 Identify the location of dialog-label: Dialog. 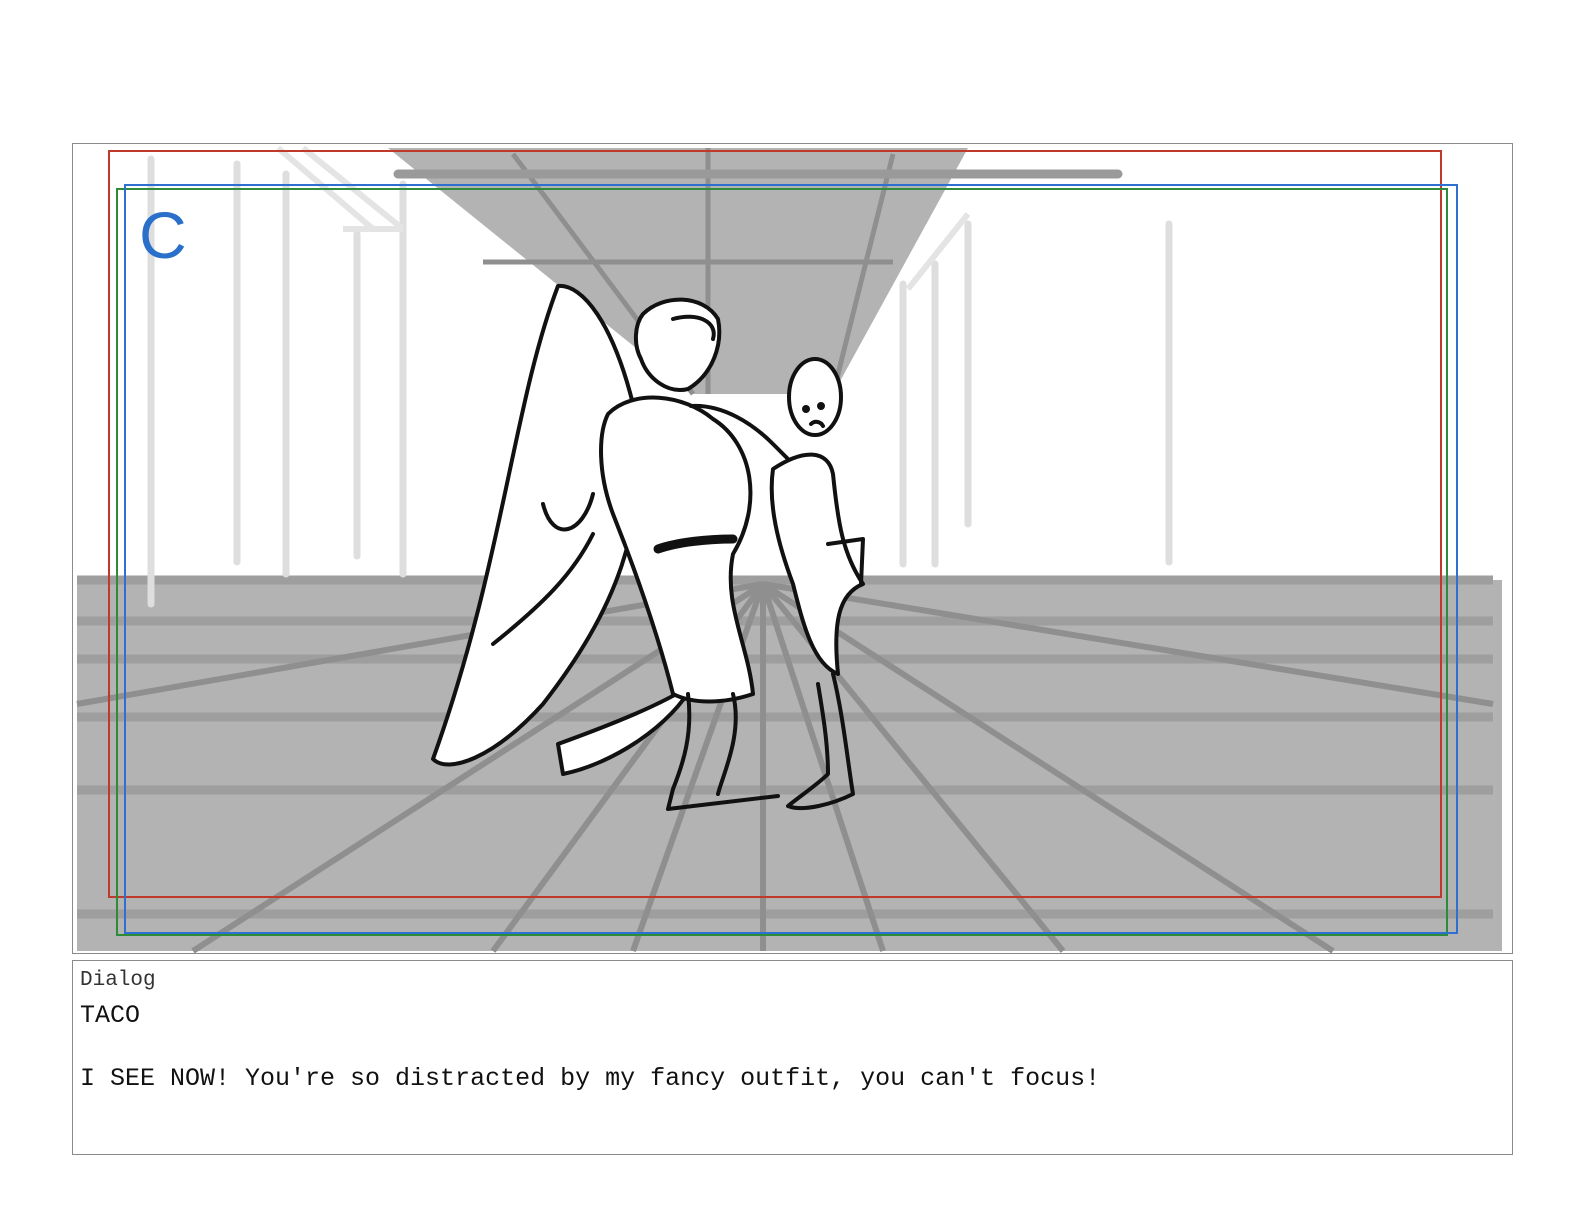
(118, 980).